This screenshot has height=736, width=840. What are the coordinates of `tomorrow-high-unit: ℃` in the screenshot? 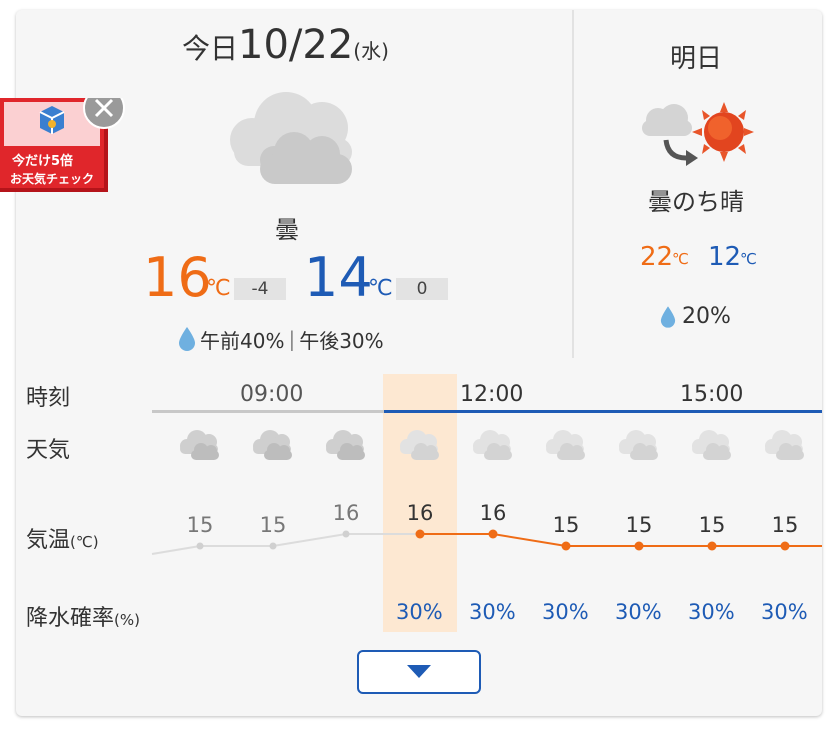 It's located at (680, 259).